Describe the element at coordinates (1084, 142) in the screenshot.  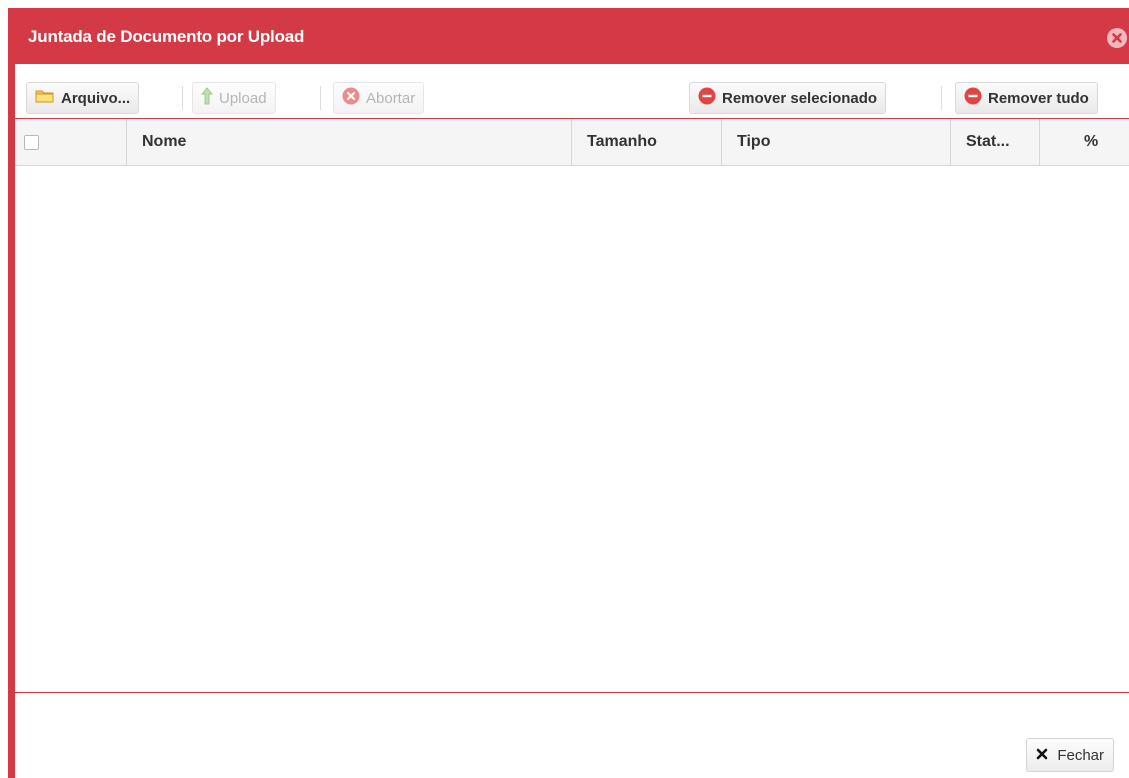
I see `column-percent: %` at that location.